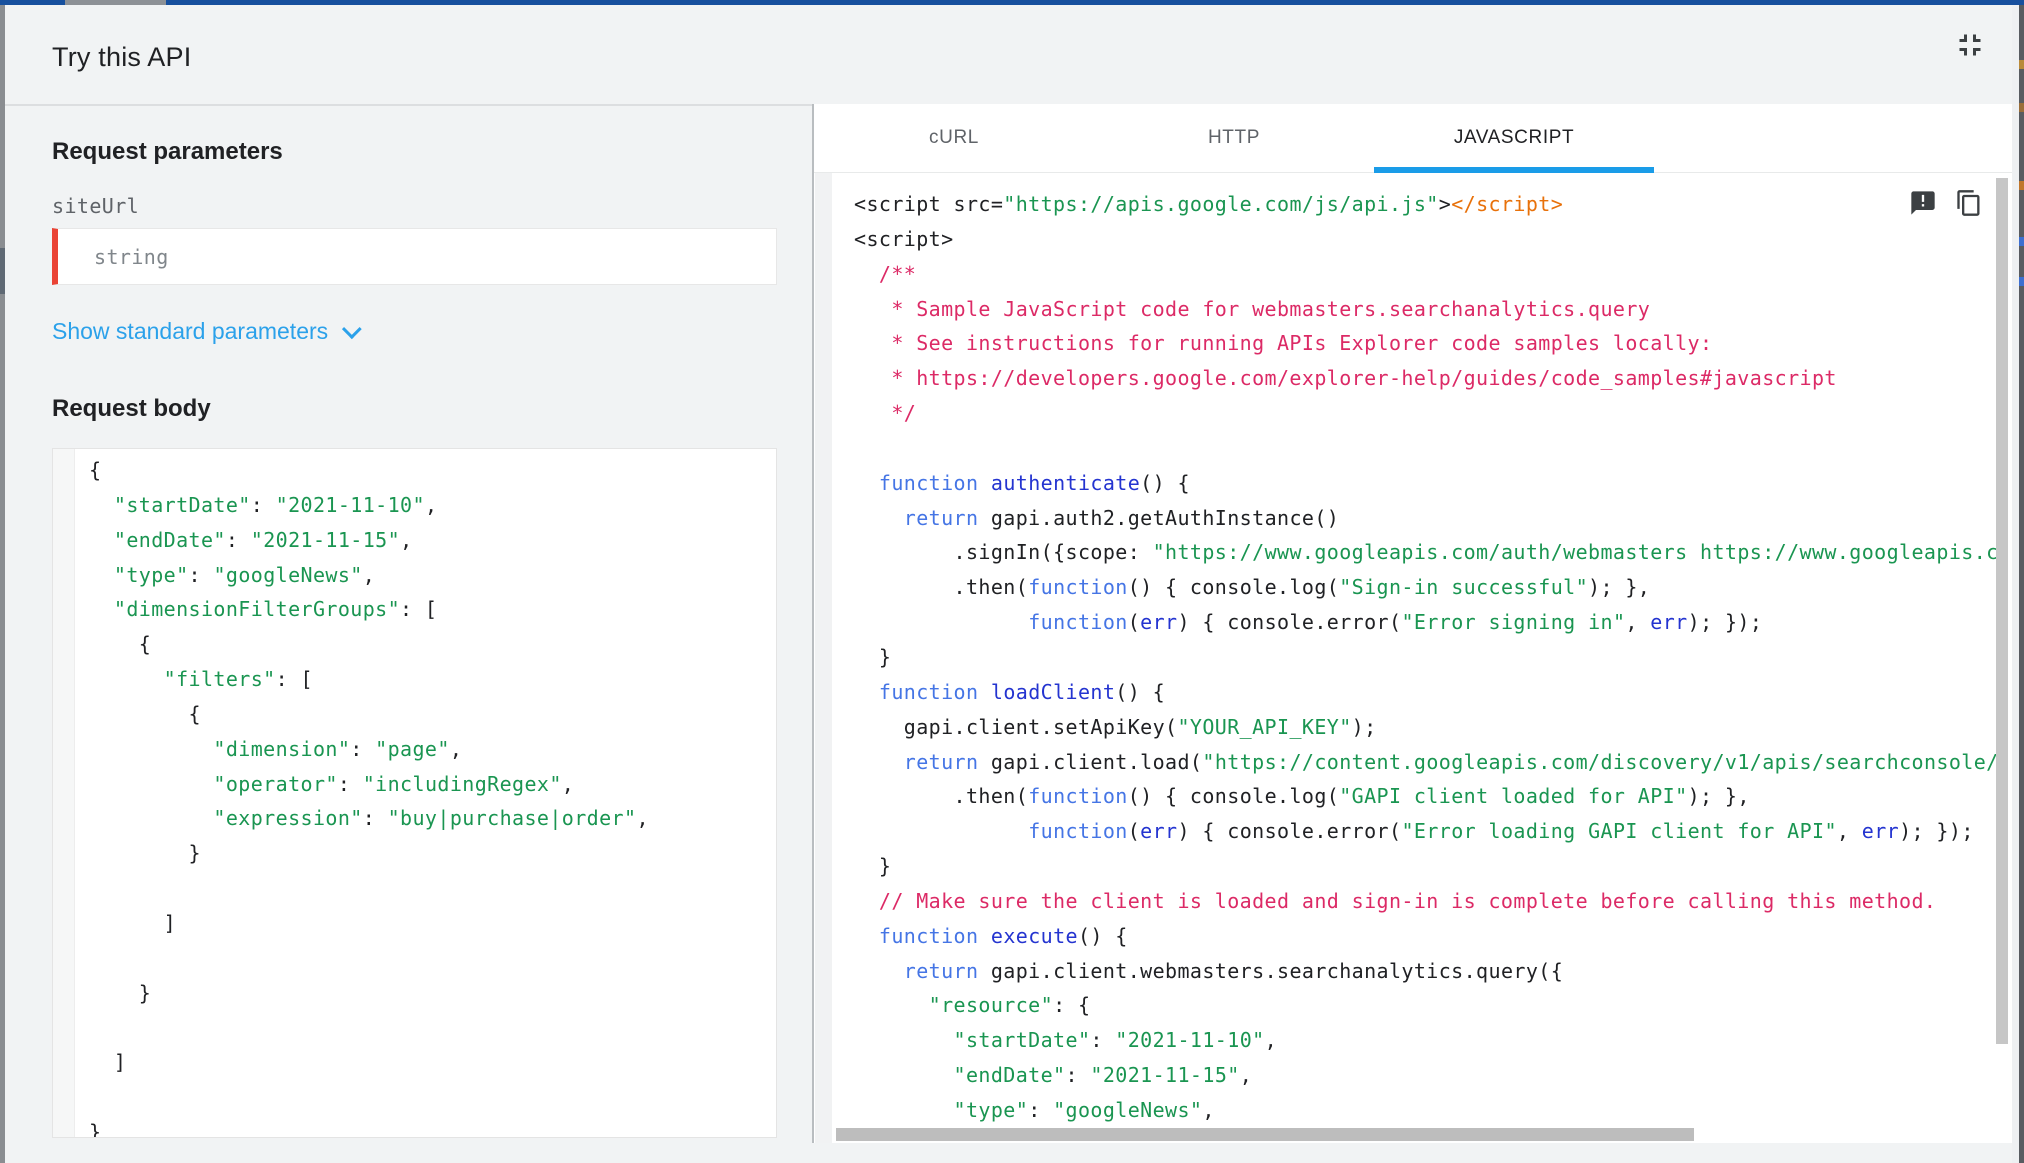 The image size is (2024, 1163). I want to click on code-line: "expression": "buy|purchase|order",, so click(431, 818).